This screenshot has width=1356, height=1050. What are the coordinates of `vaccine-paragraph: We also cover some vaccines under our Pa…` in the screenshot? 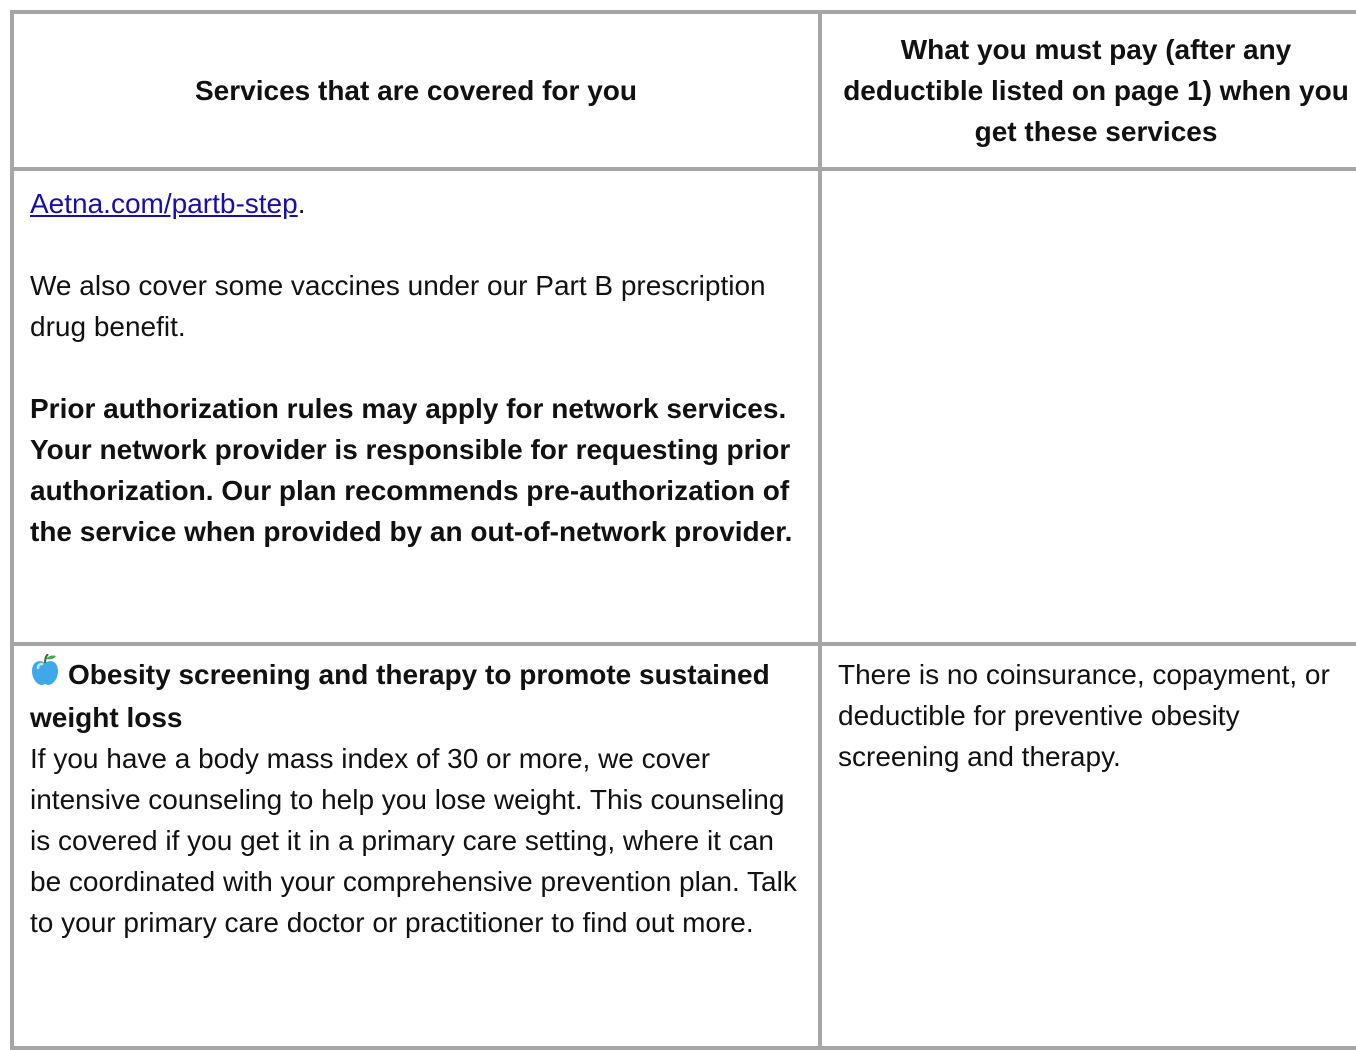 It's located at (398, 306).